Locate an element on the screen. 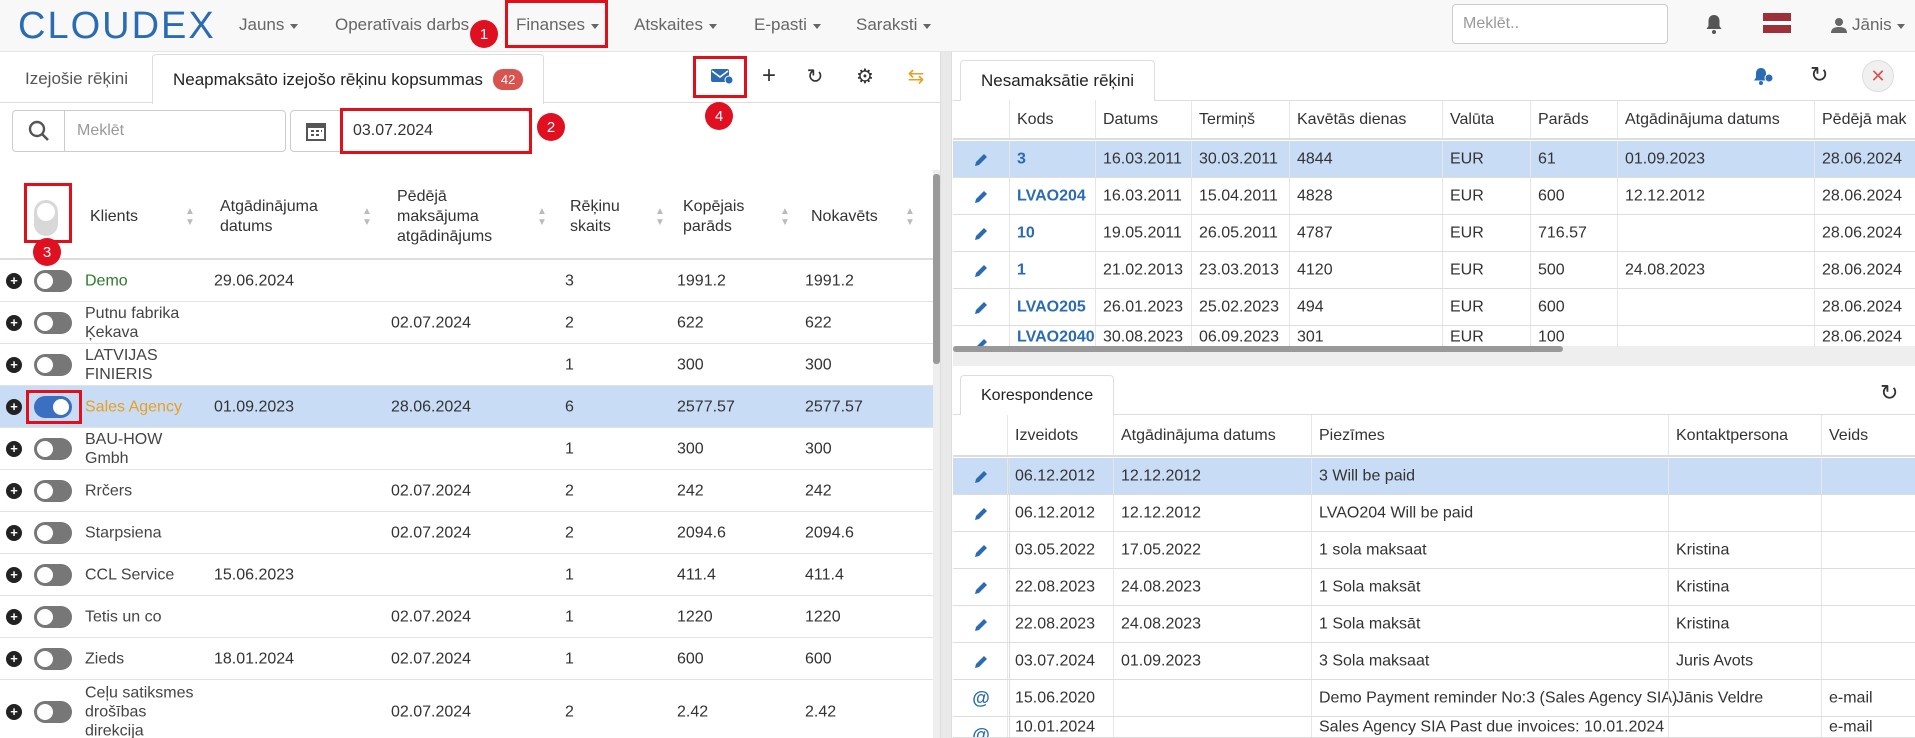 The width and height of the screenshot is (1915, 738). table-row: + Zieds 18.01.2024 02.07.2024 1 600 600 is located at coordinates (468, 659).